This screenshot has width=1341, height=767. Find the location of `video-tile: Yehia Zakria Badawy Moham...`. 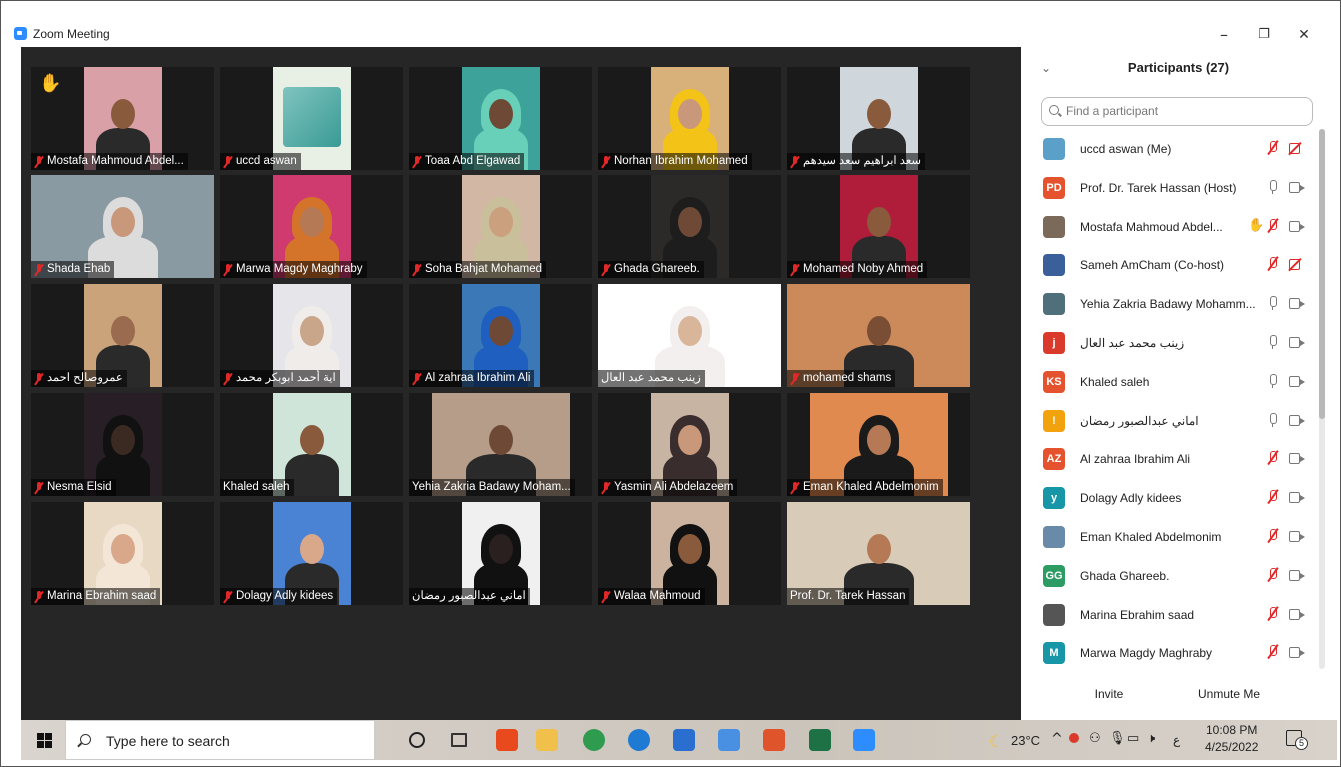

video-tile: Yehia Zakria Badawy Moham... is located at coordinates (500, 444).